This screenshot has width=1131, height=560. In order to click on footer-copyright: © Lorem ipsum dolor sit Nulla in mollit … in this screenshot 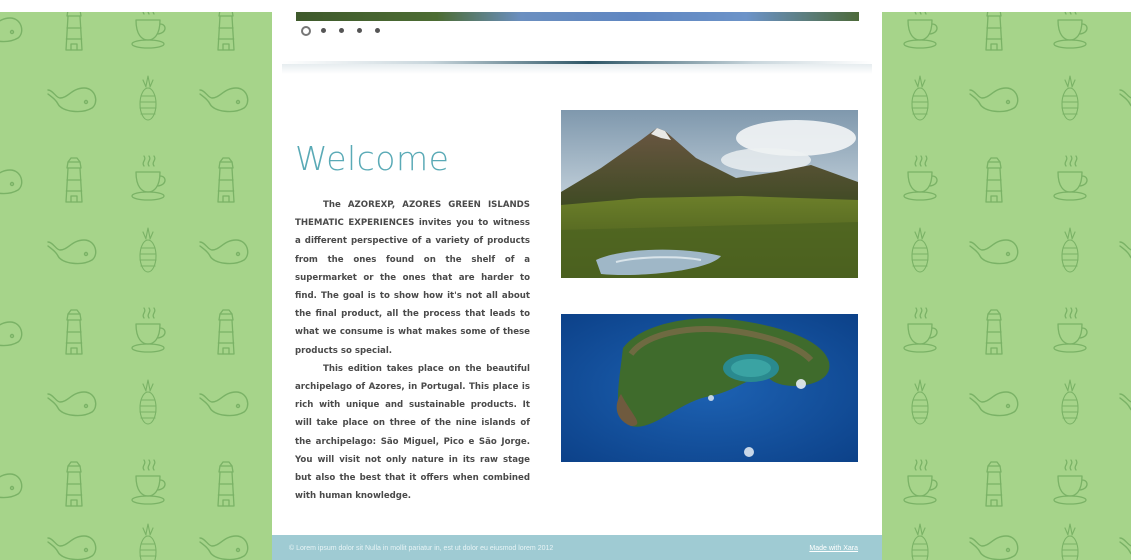, I will do `click(421, 548)`.